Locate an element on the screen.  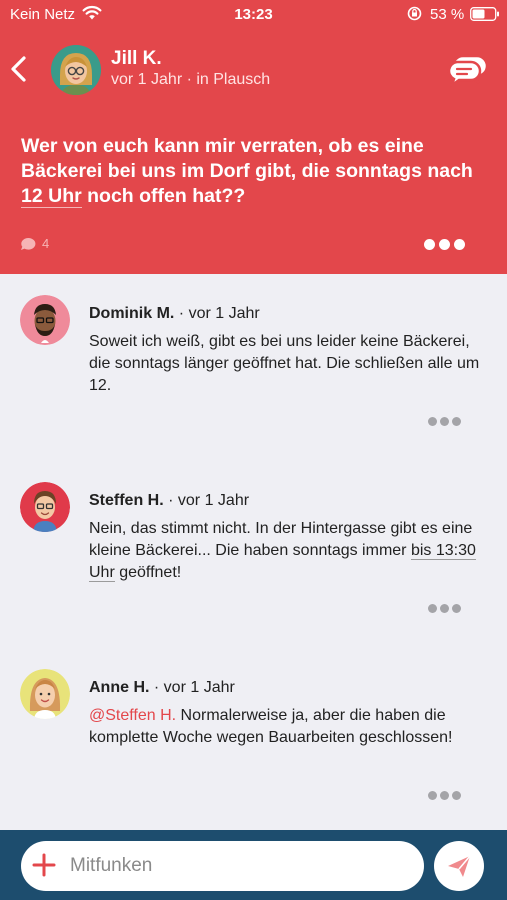
comment-author: Steffen H. is located at coordinates (126, 500).